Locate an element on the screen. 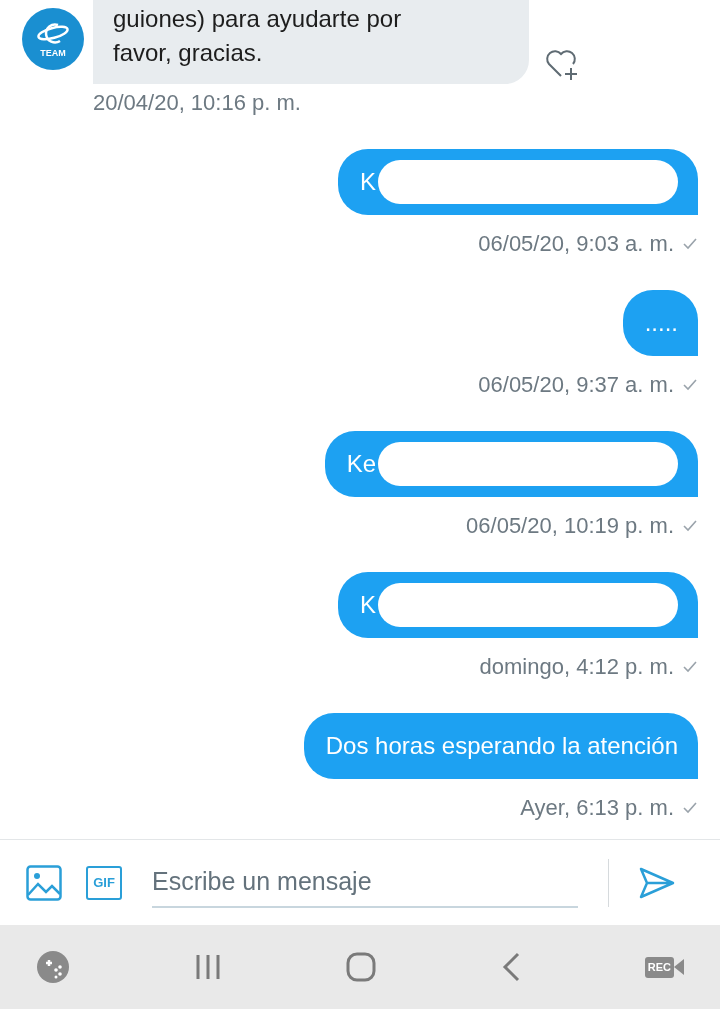 The height and width of the screenshot is (1009, 720). globe-logo-icon is located at coordinates (53, 33).